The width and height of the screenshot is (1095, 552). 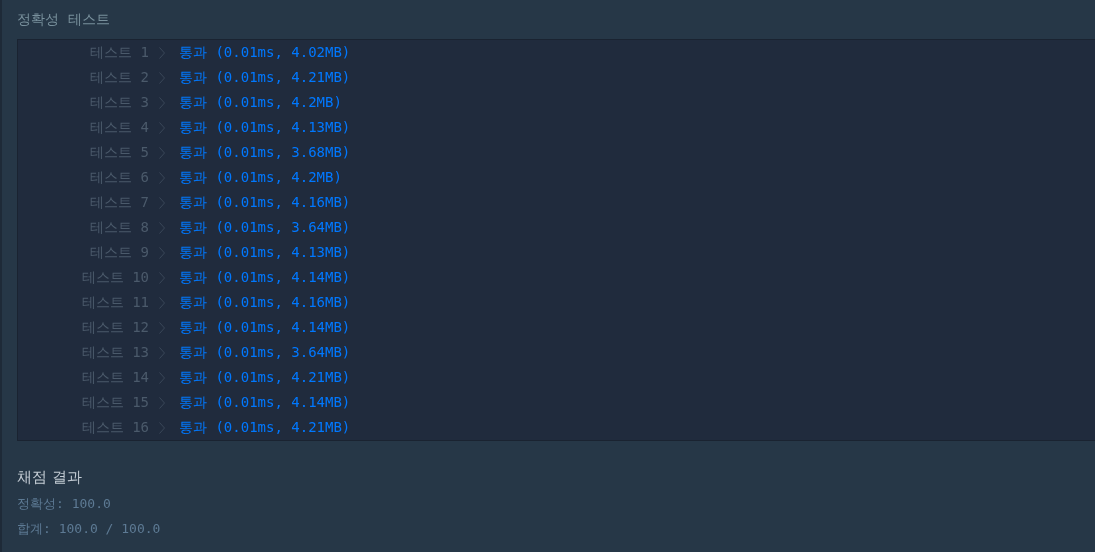 What do you see at coordinates (50, 477) in the screenshot?
I see `summary-title: 채점 결과` at bounding box center [50, 477].